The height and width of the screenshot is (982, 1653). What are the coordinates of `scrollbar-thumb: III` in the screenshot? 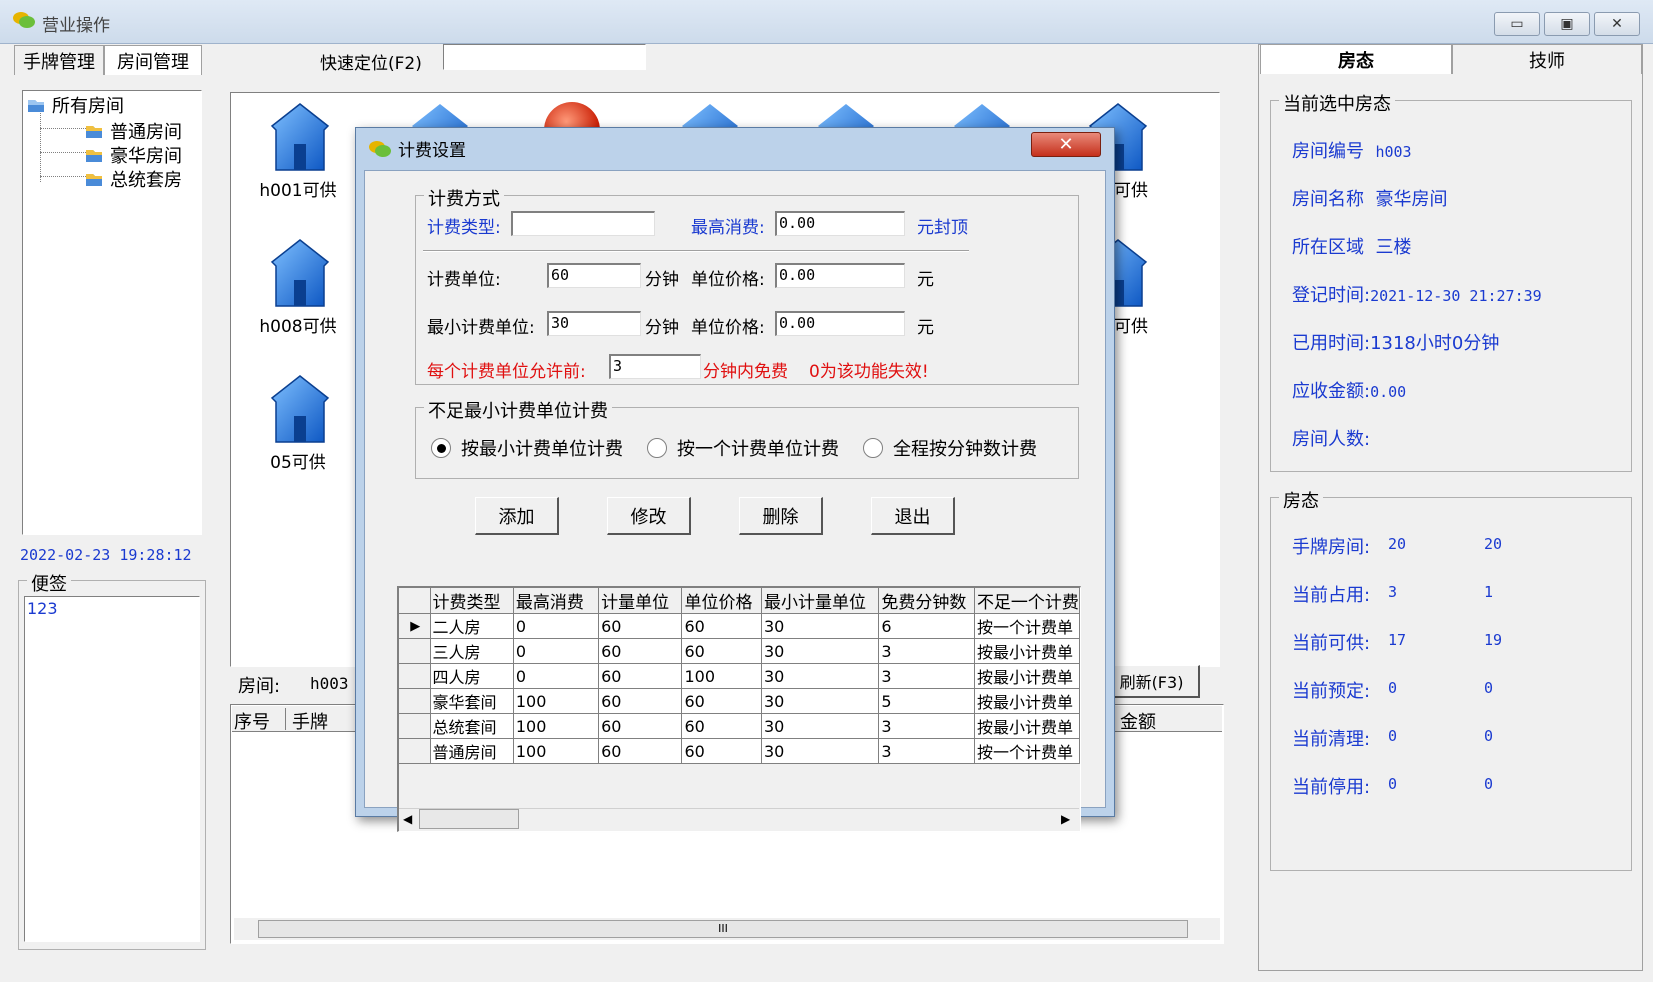 It's located at (723, 929).